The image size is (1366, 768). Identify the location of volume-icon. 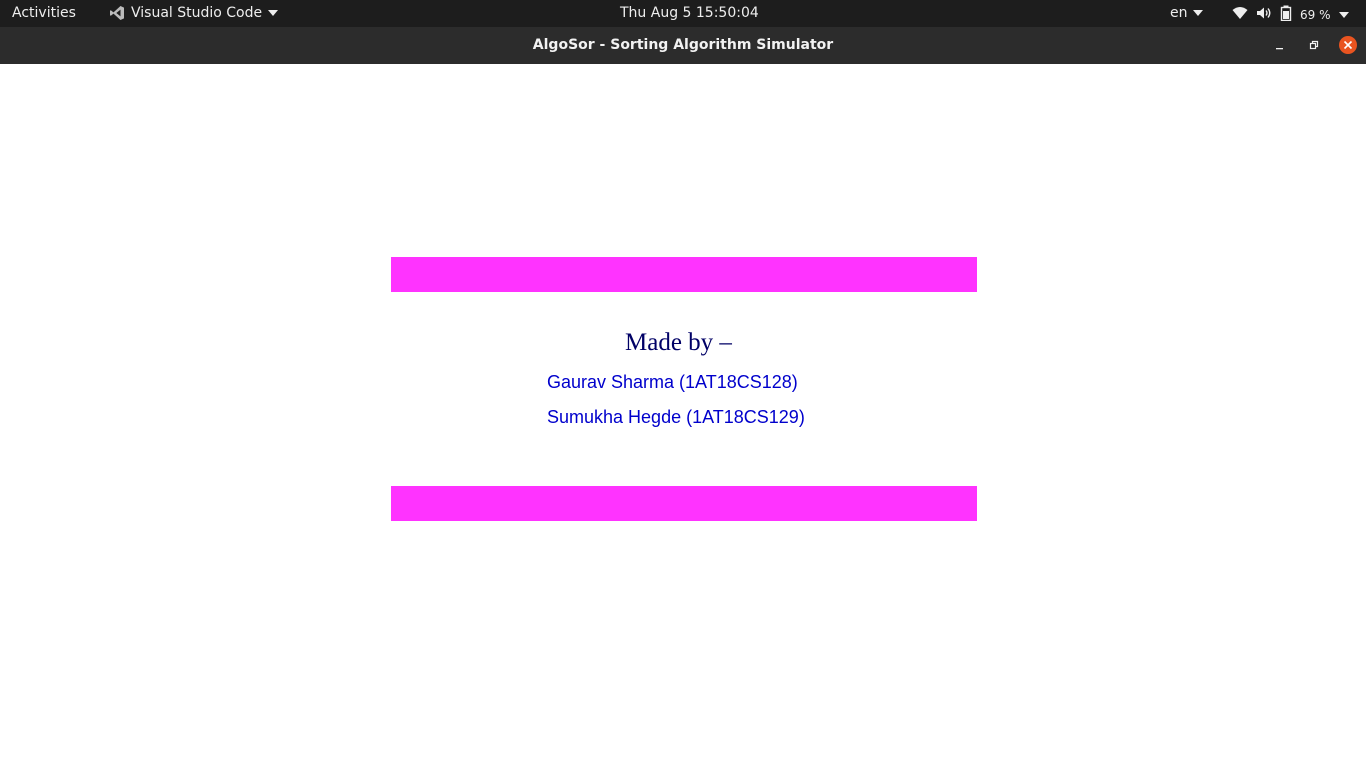
(1264, 15).